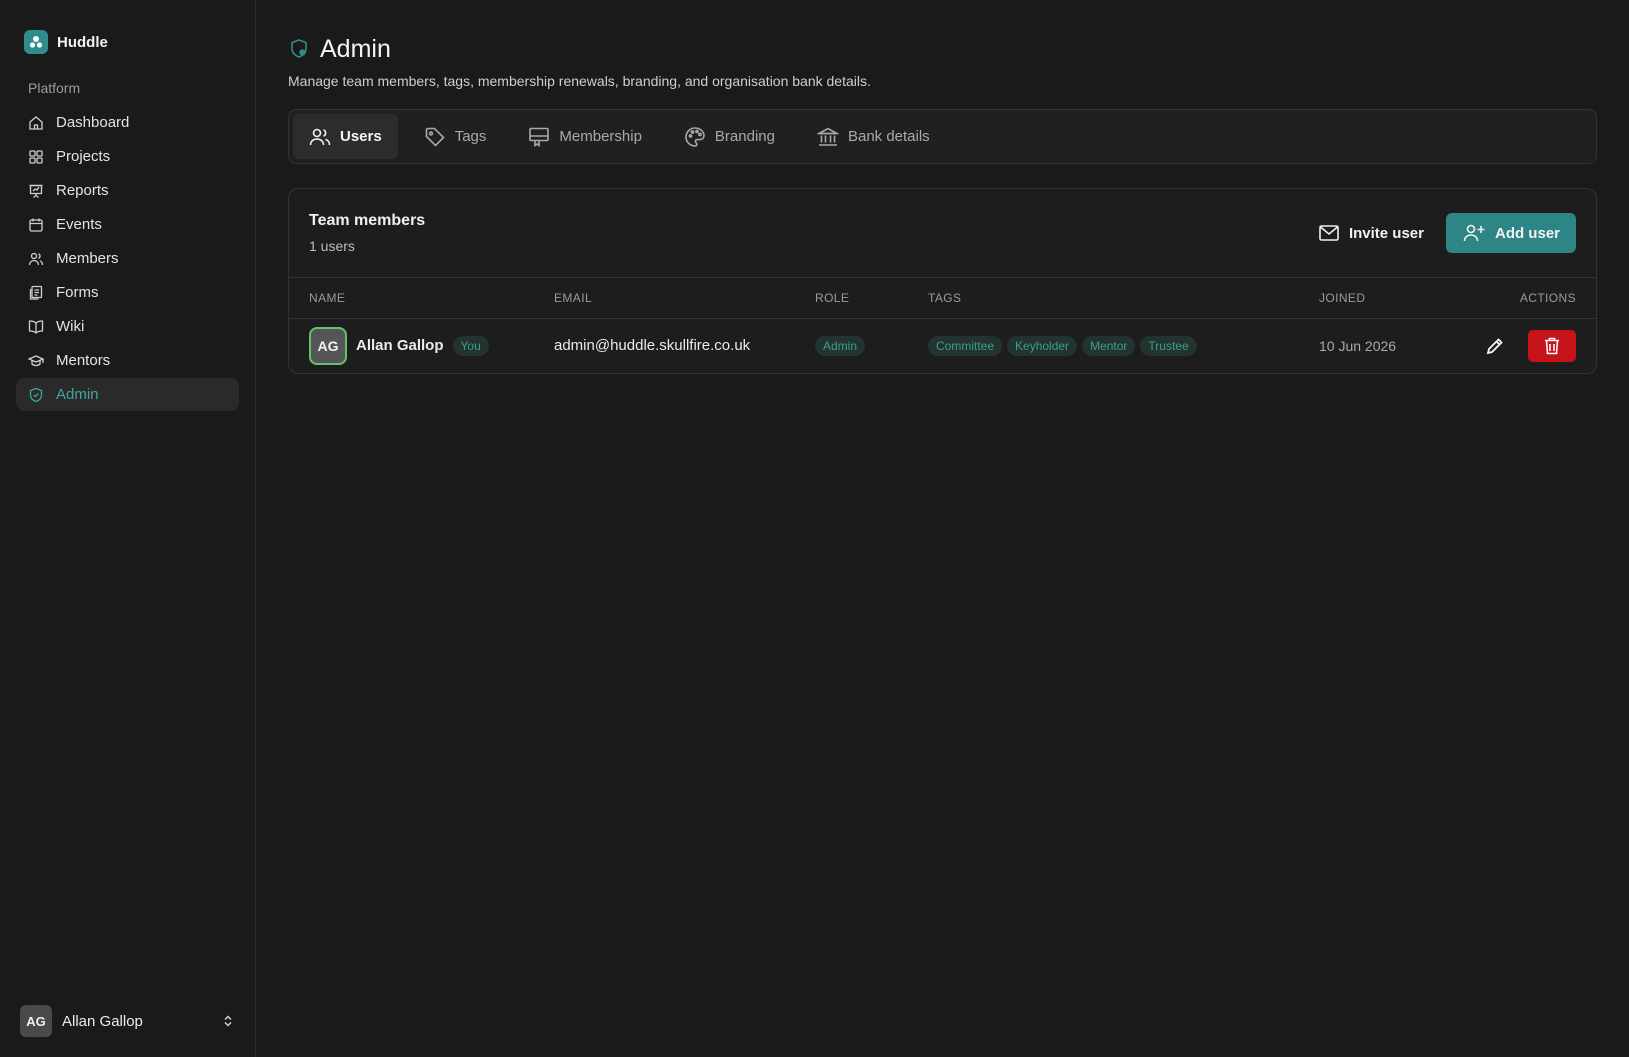 The height and width of the screenshot is (1057, 1629). What do you see at coordinates (36, 42) in the screenshot?
I see `huddle-logo-icon` at bounding box center [36, 42].